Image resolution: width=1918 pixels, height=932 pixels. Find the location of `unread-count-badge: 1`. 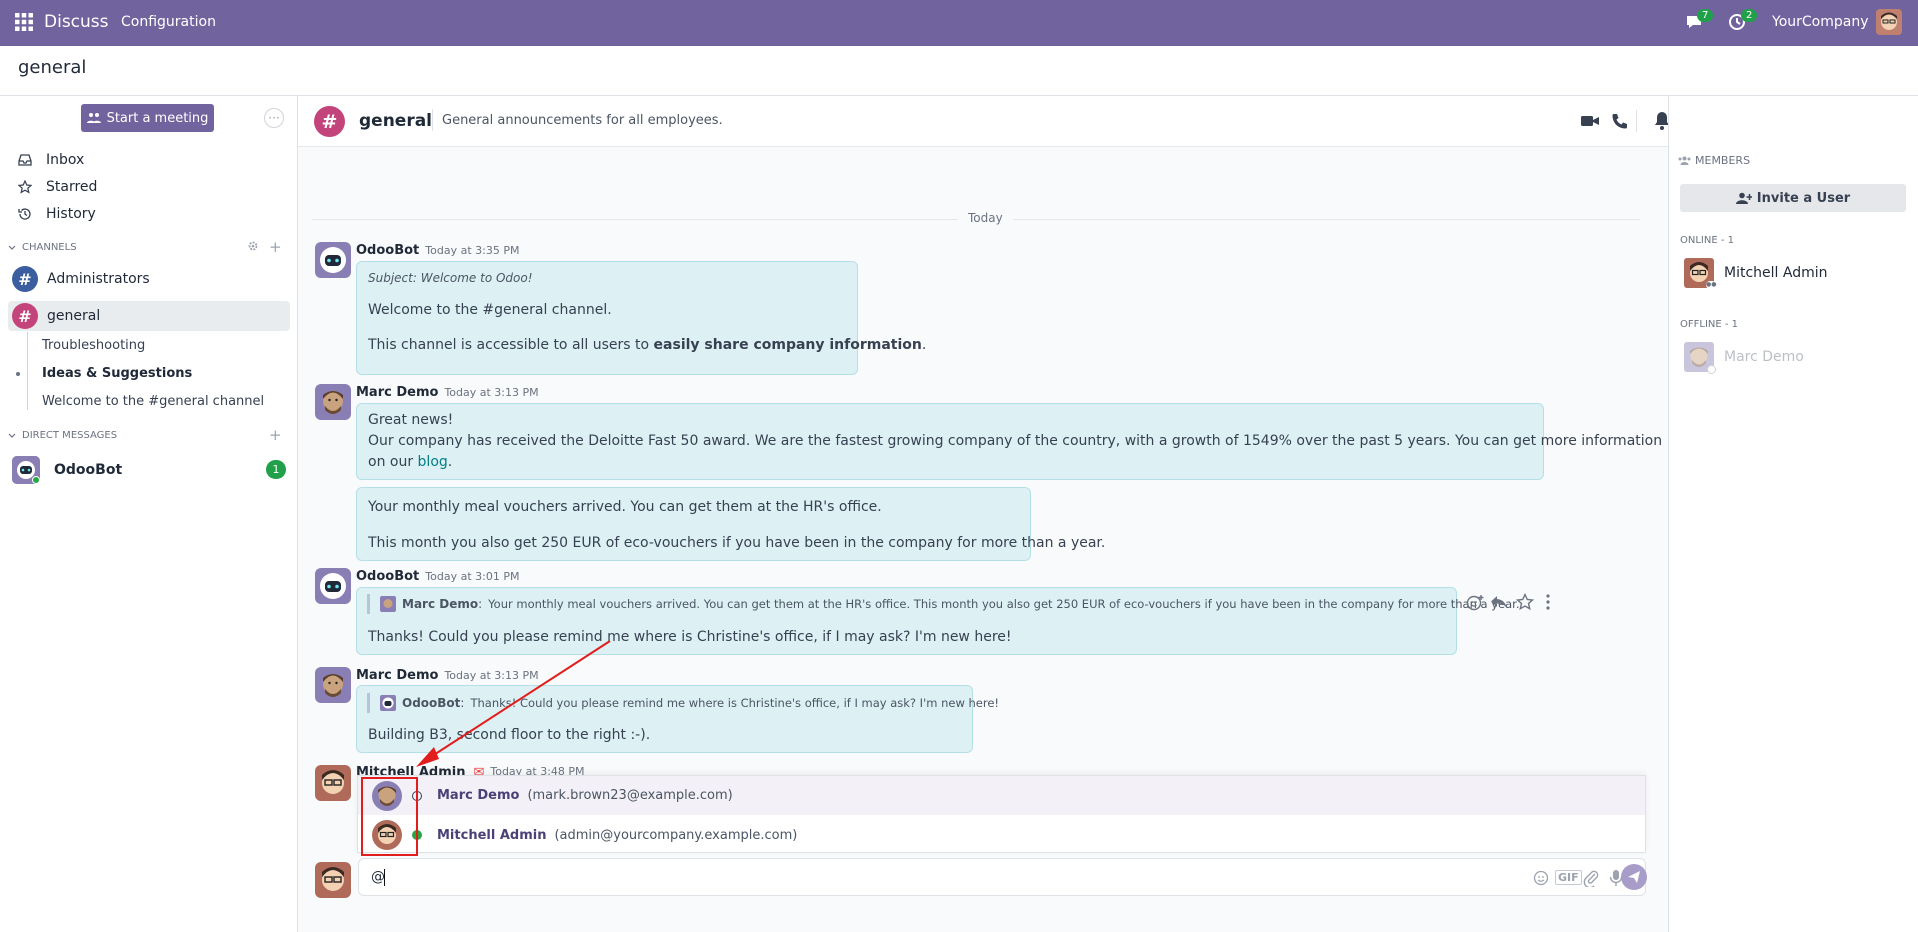

unread-count-badge: 1 is located at coordinates (276, 469).